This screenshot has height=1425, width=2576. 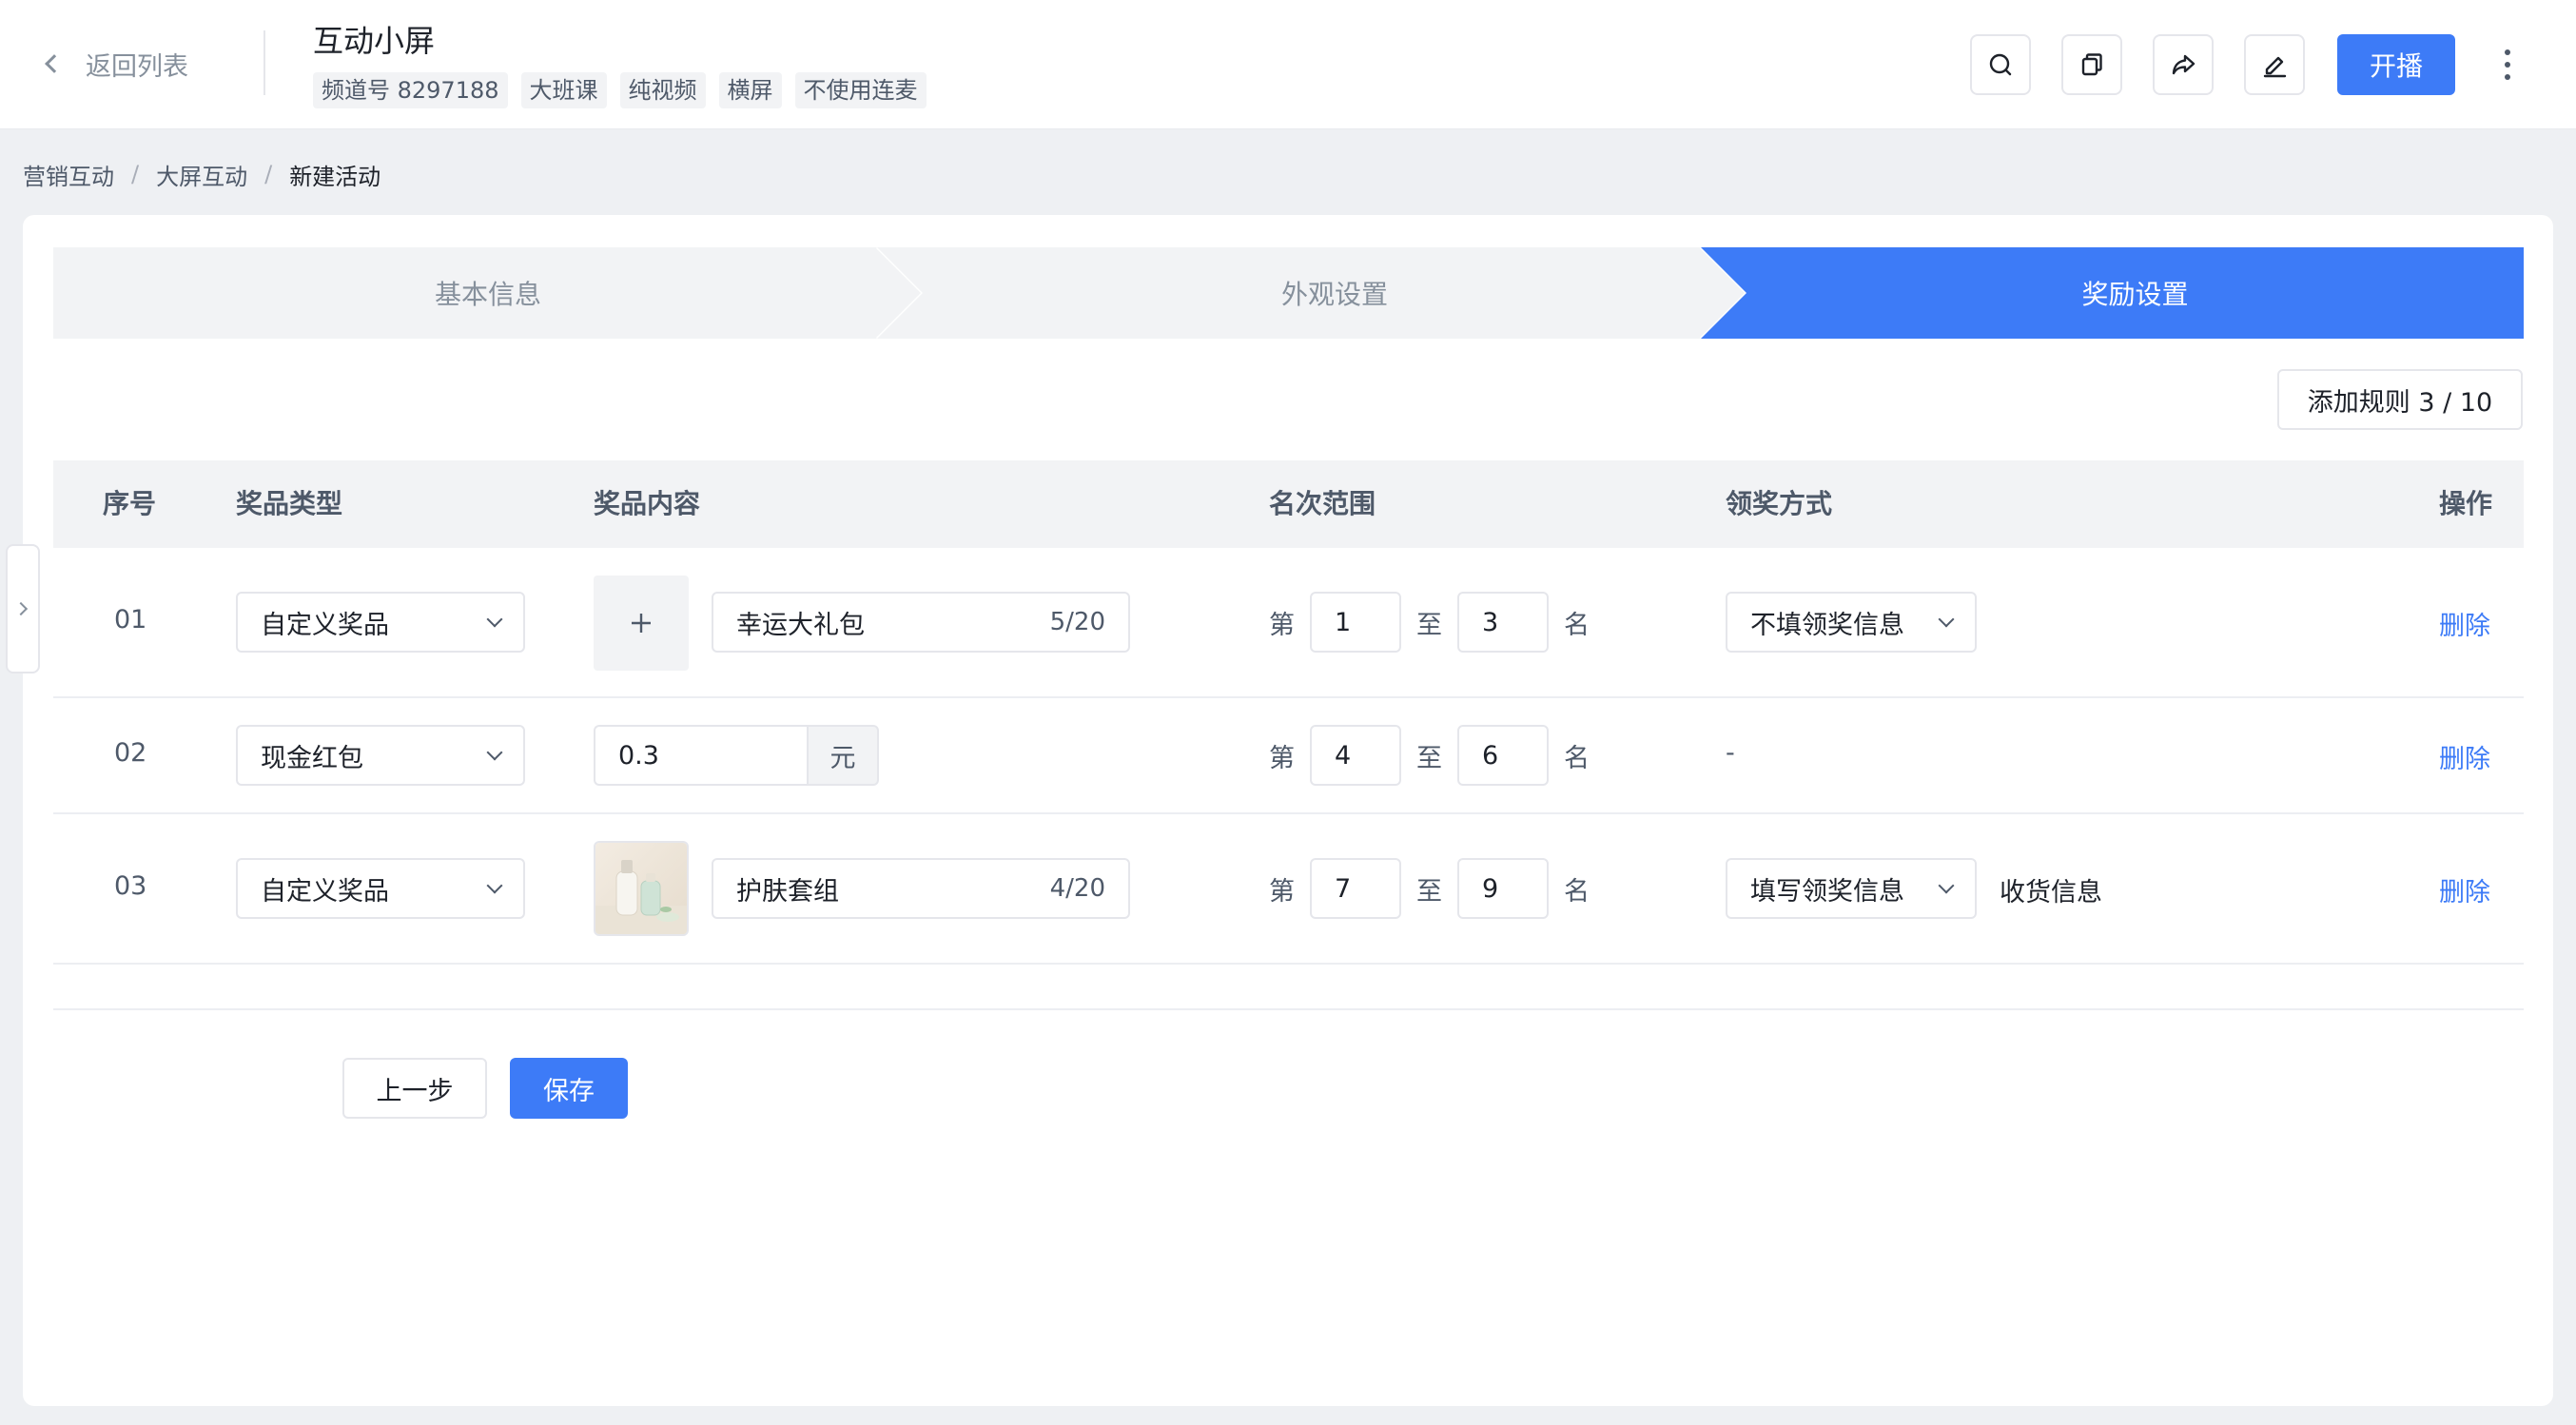 I want to click on copy-button, so click(x=2092, y=64).